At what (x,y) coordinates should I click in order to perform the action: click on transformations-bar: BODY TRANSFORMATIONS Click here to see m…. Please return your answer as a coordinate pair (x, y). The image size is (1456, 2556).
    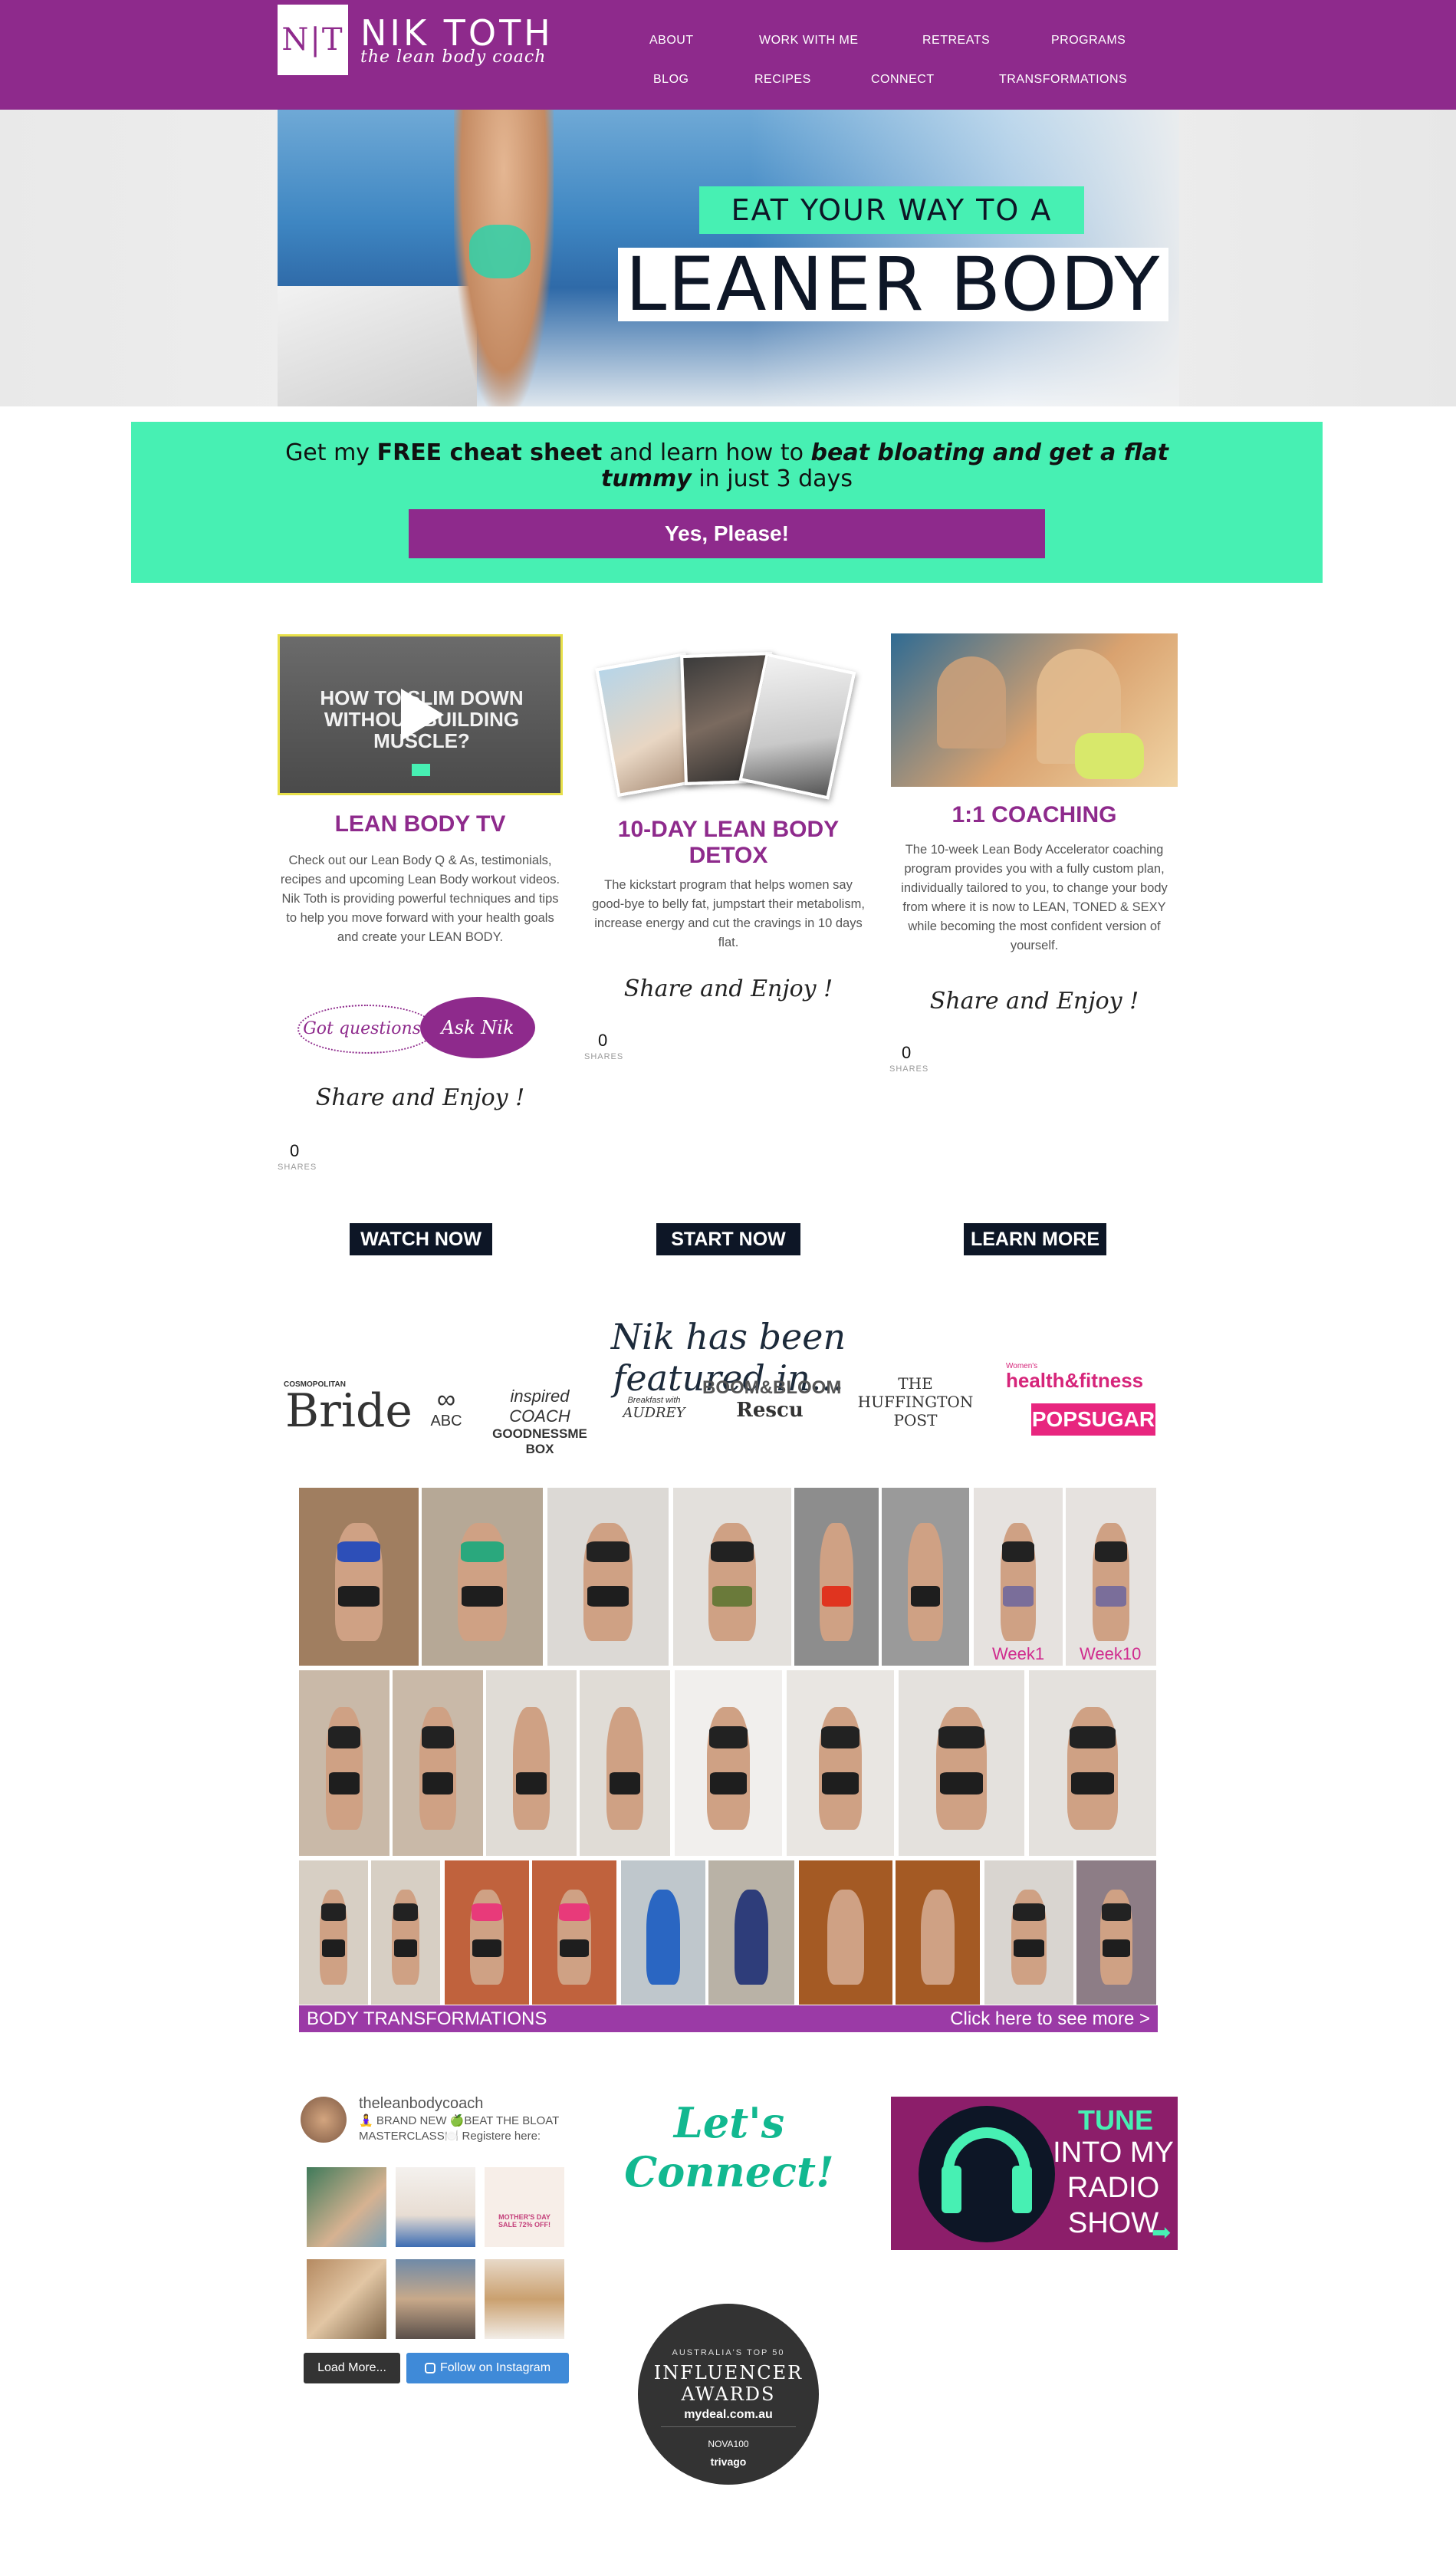
    Looking at the image, I should click on (728, 2018).